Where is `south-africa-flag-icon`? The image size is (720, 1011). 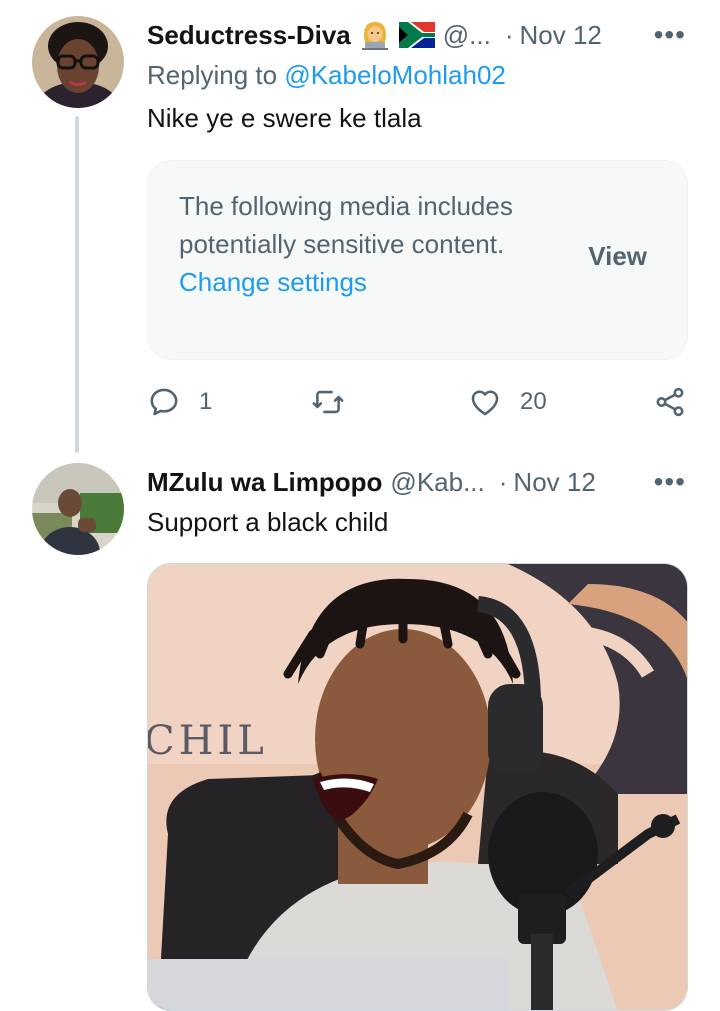
south-africa-flag-icon is located at coordinates (416, 35).